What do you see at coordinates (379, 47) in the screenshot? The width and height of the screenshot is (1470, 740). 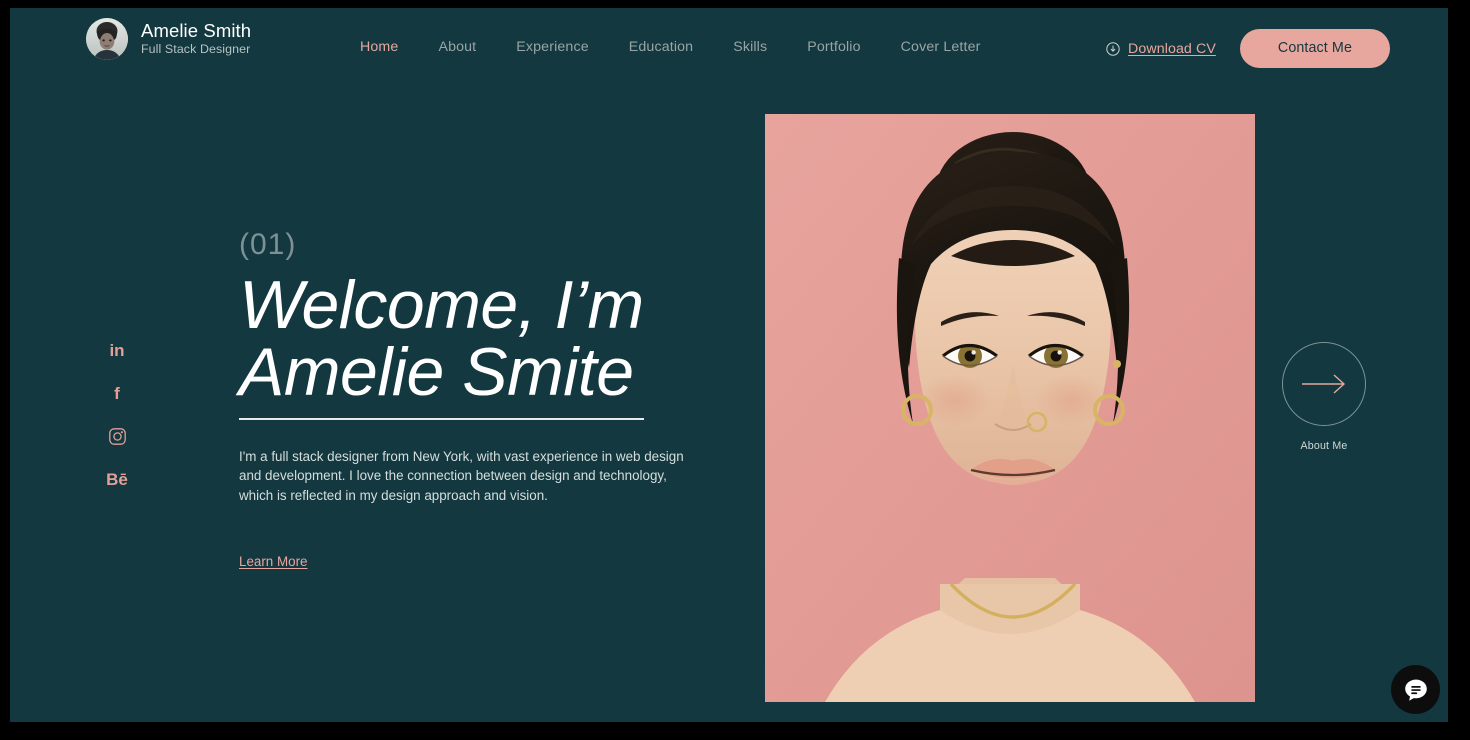 I see `nav-item-home: Home` at bounding box center [379, 47].